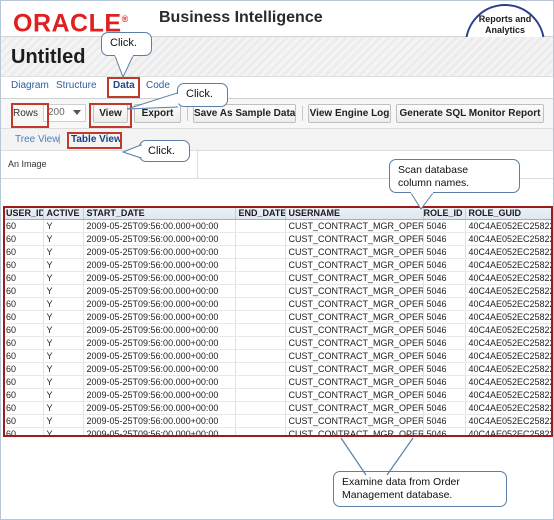 The height and width of the screenshot is (520, 554). I want to click on view-button: View, so click(110, 113).